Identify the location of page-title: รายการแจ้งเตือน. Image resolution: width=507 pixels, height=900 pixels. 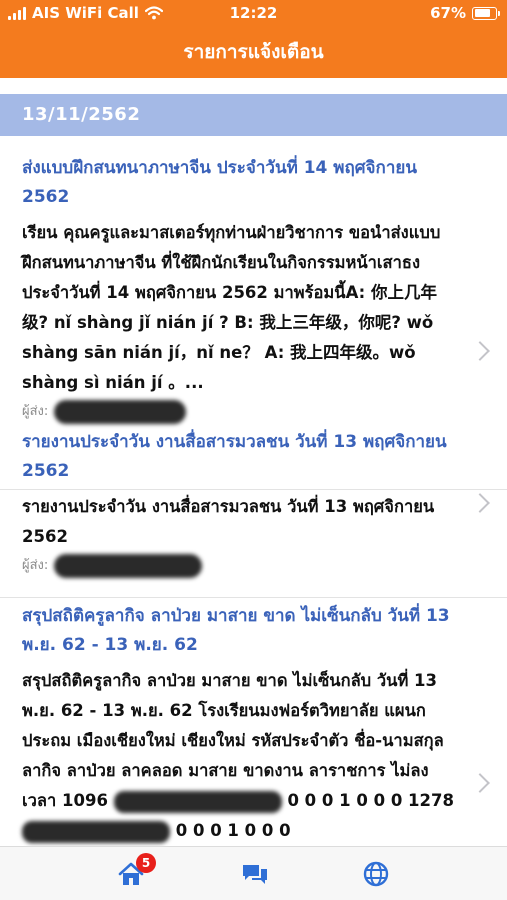
(253, 52).